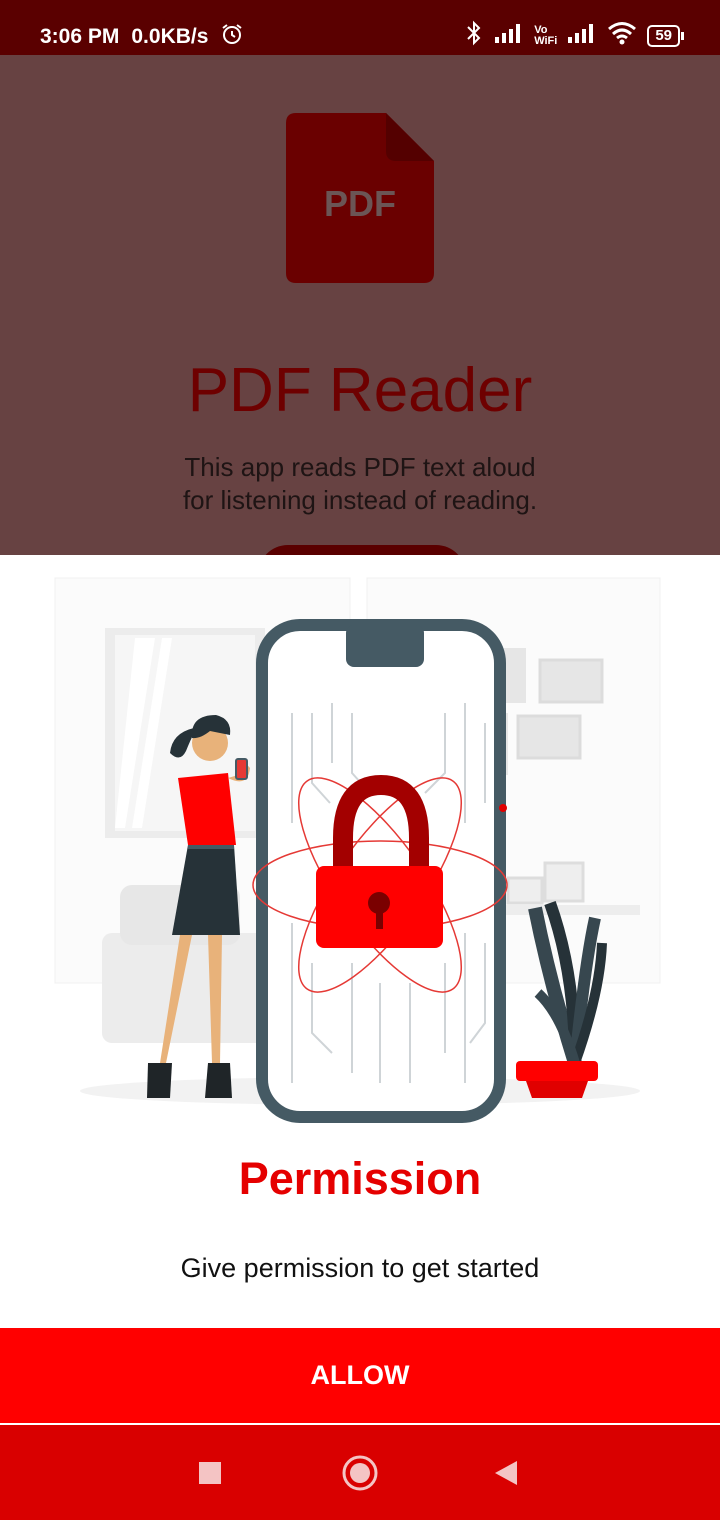  What do you see at coordinates (210, 1472) in the screenshot?
I see `recents-square-icon` at bounding box center [210, 1472].